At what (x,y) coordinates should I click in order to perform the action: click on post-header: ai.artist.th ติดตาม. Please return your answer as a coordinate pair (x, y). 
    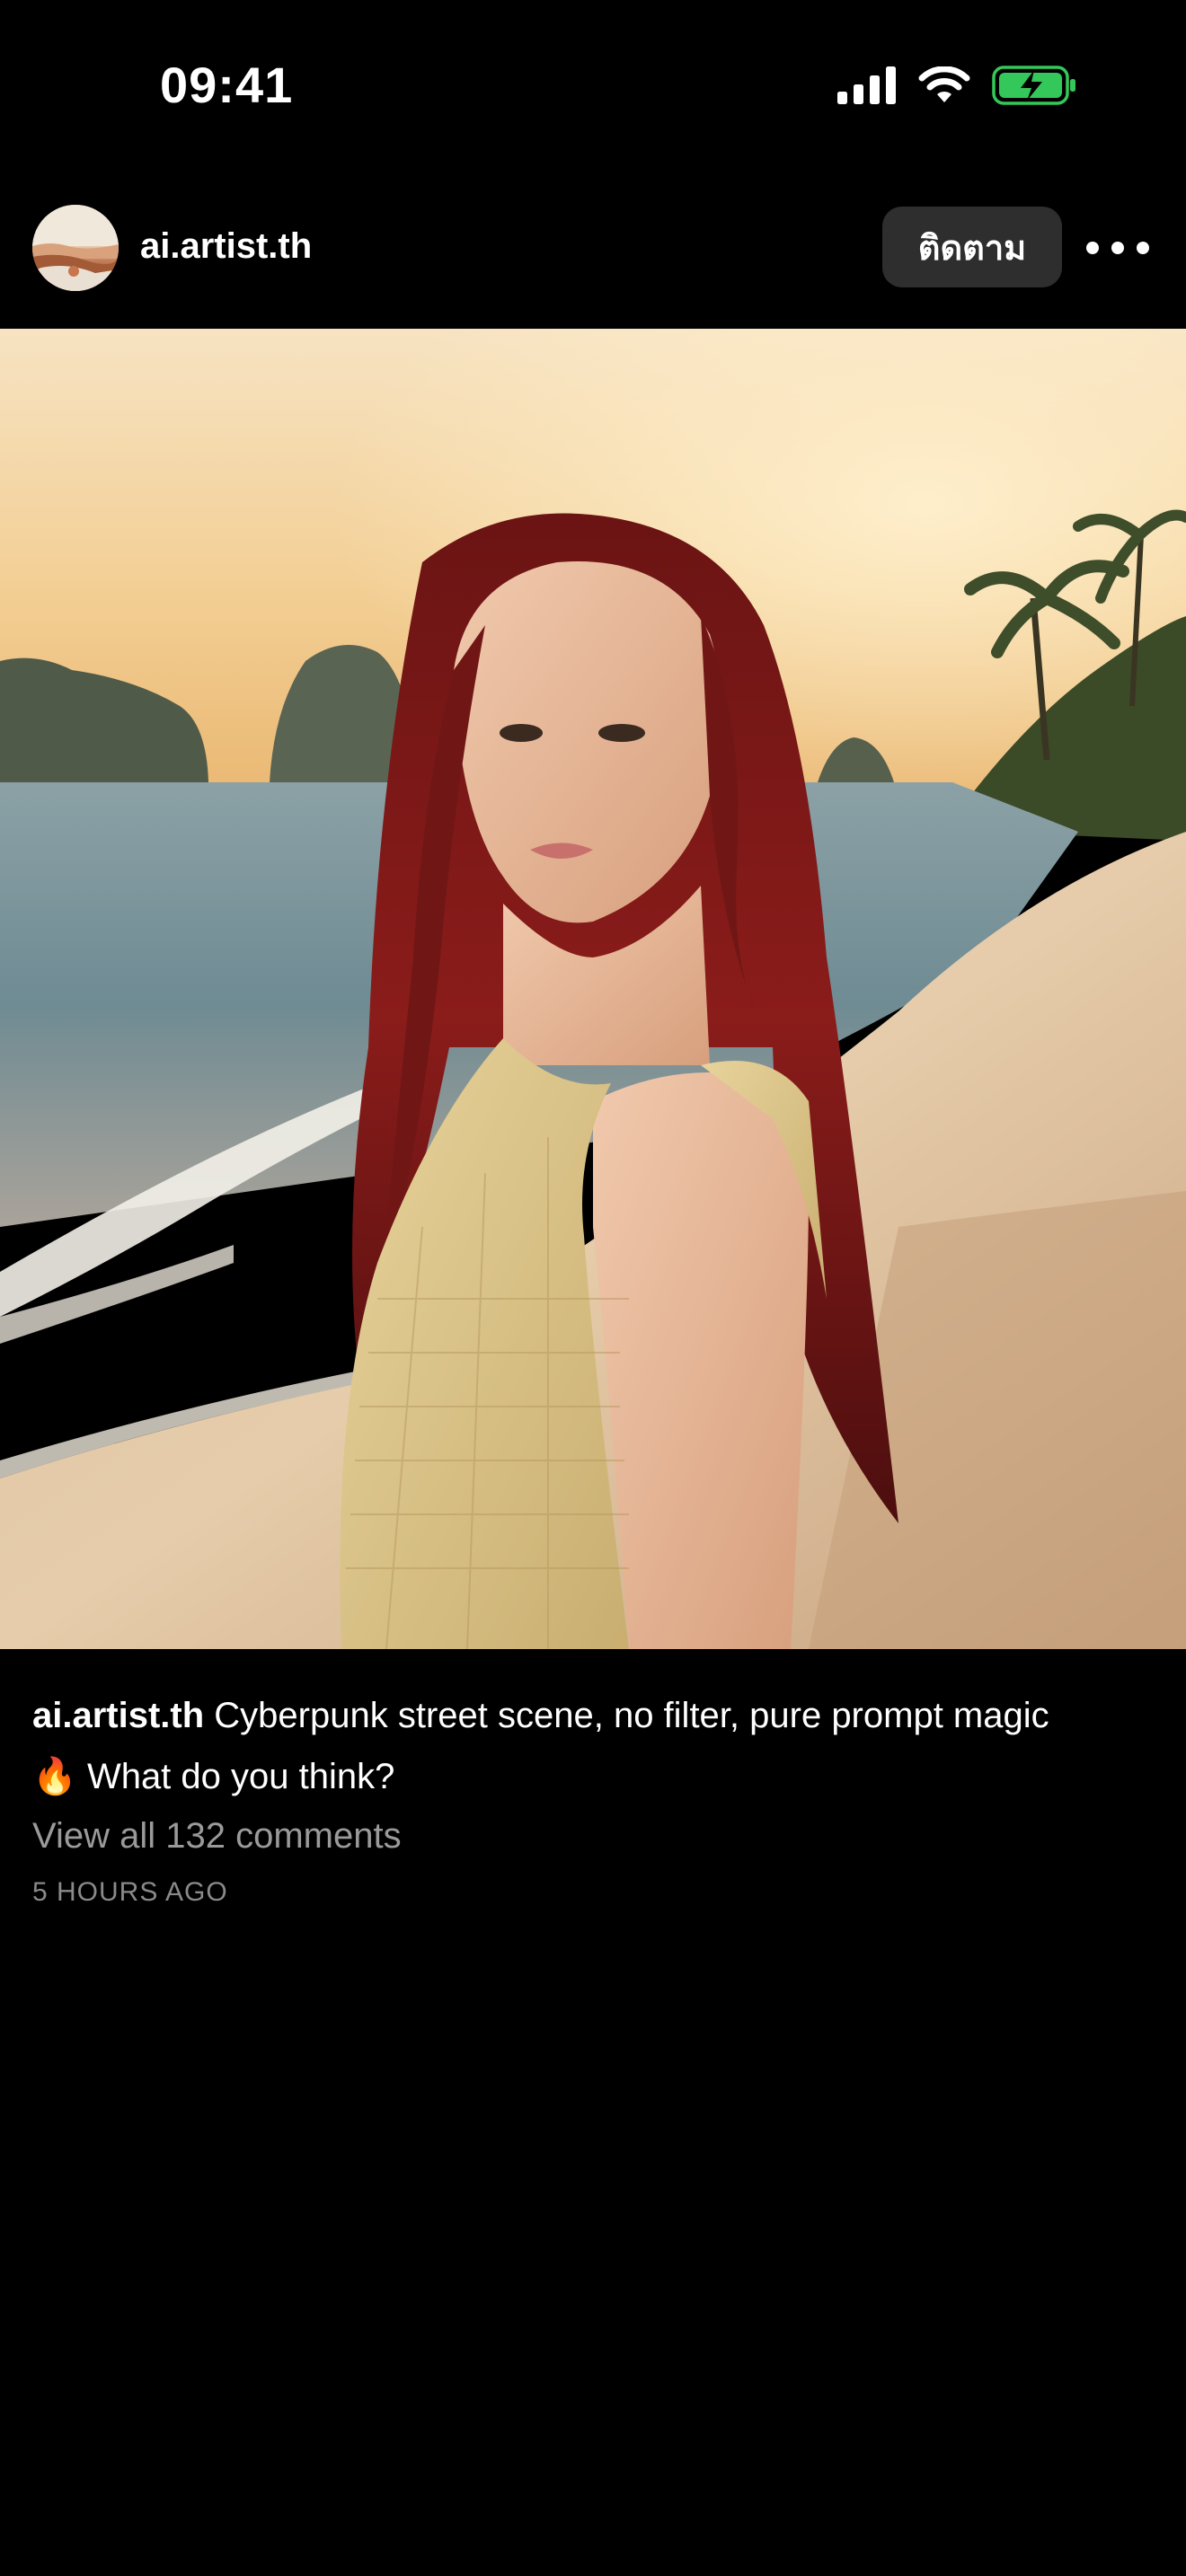
    Looking at the image, I should click on (593, 247).